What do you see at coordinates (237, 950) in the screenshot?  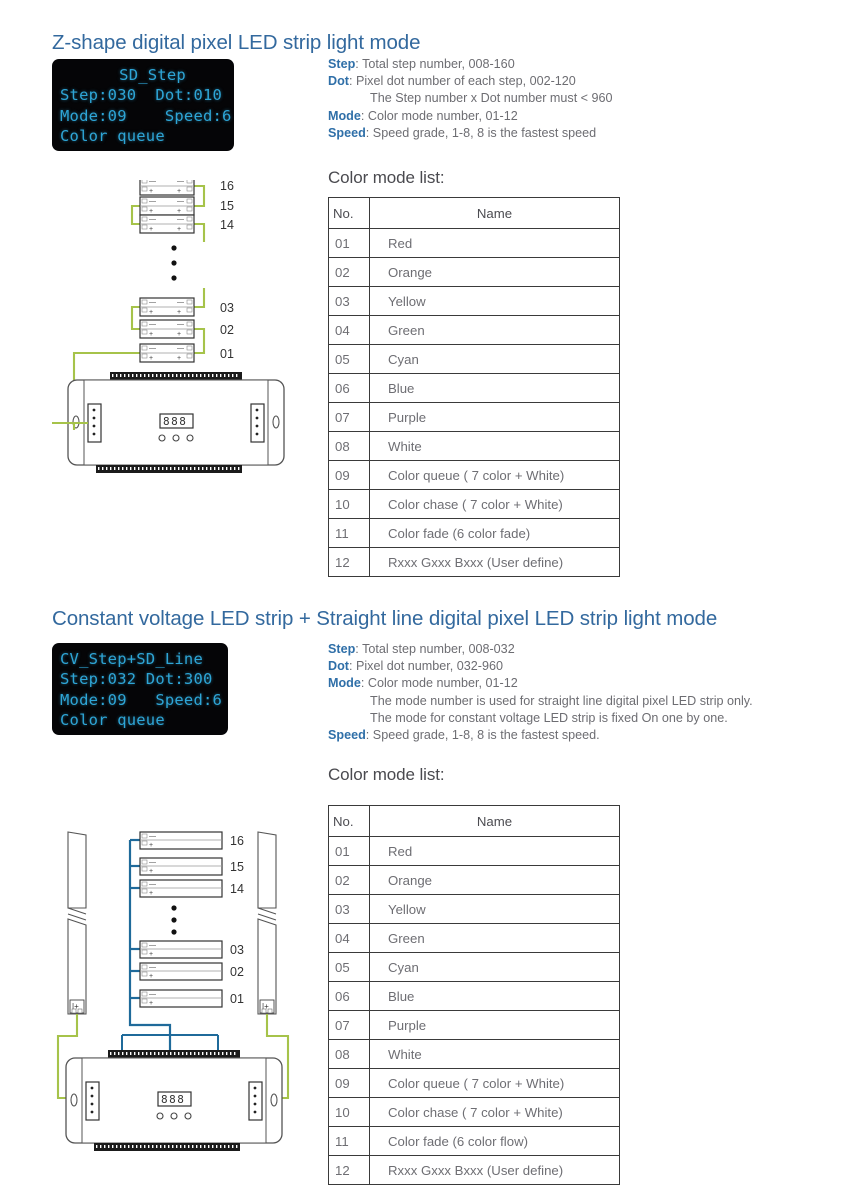 I see `svg-text: 03` at bounding box center [237, 950].